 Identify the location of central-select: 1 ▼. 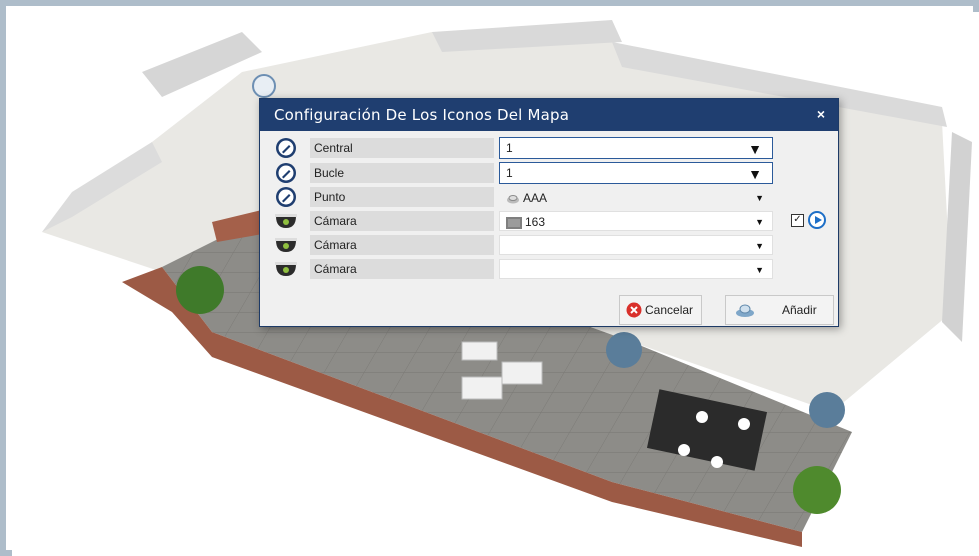
(636, 148).